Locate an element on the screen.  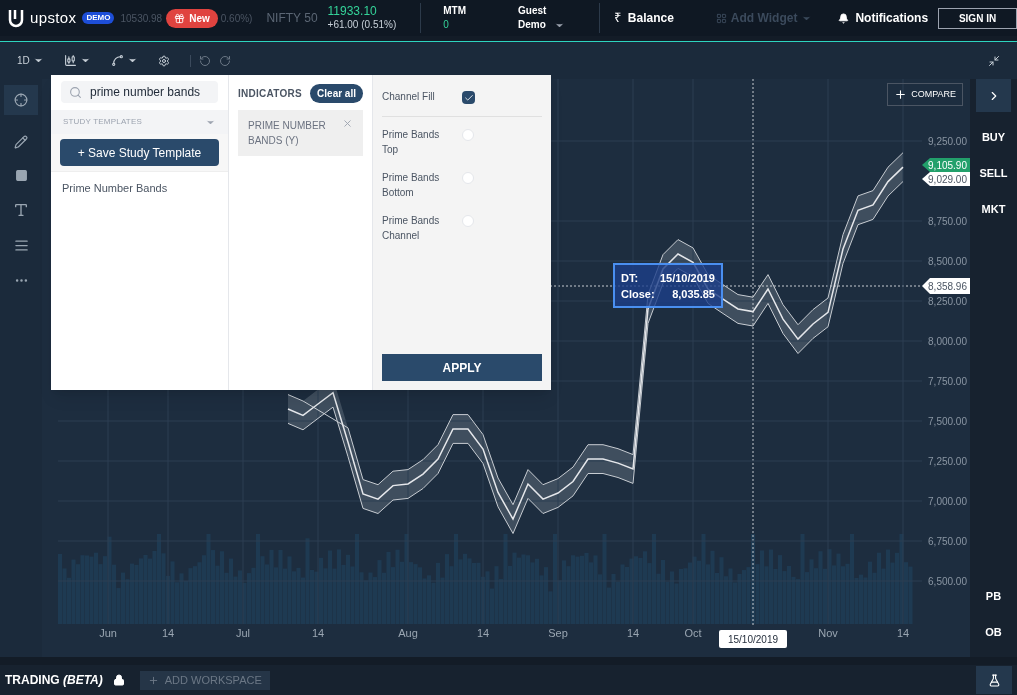
tooltip-label: Close: is located at coordinates (638, 294).